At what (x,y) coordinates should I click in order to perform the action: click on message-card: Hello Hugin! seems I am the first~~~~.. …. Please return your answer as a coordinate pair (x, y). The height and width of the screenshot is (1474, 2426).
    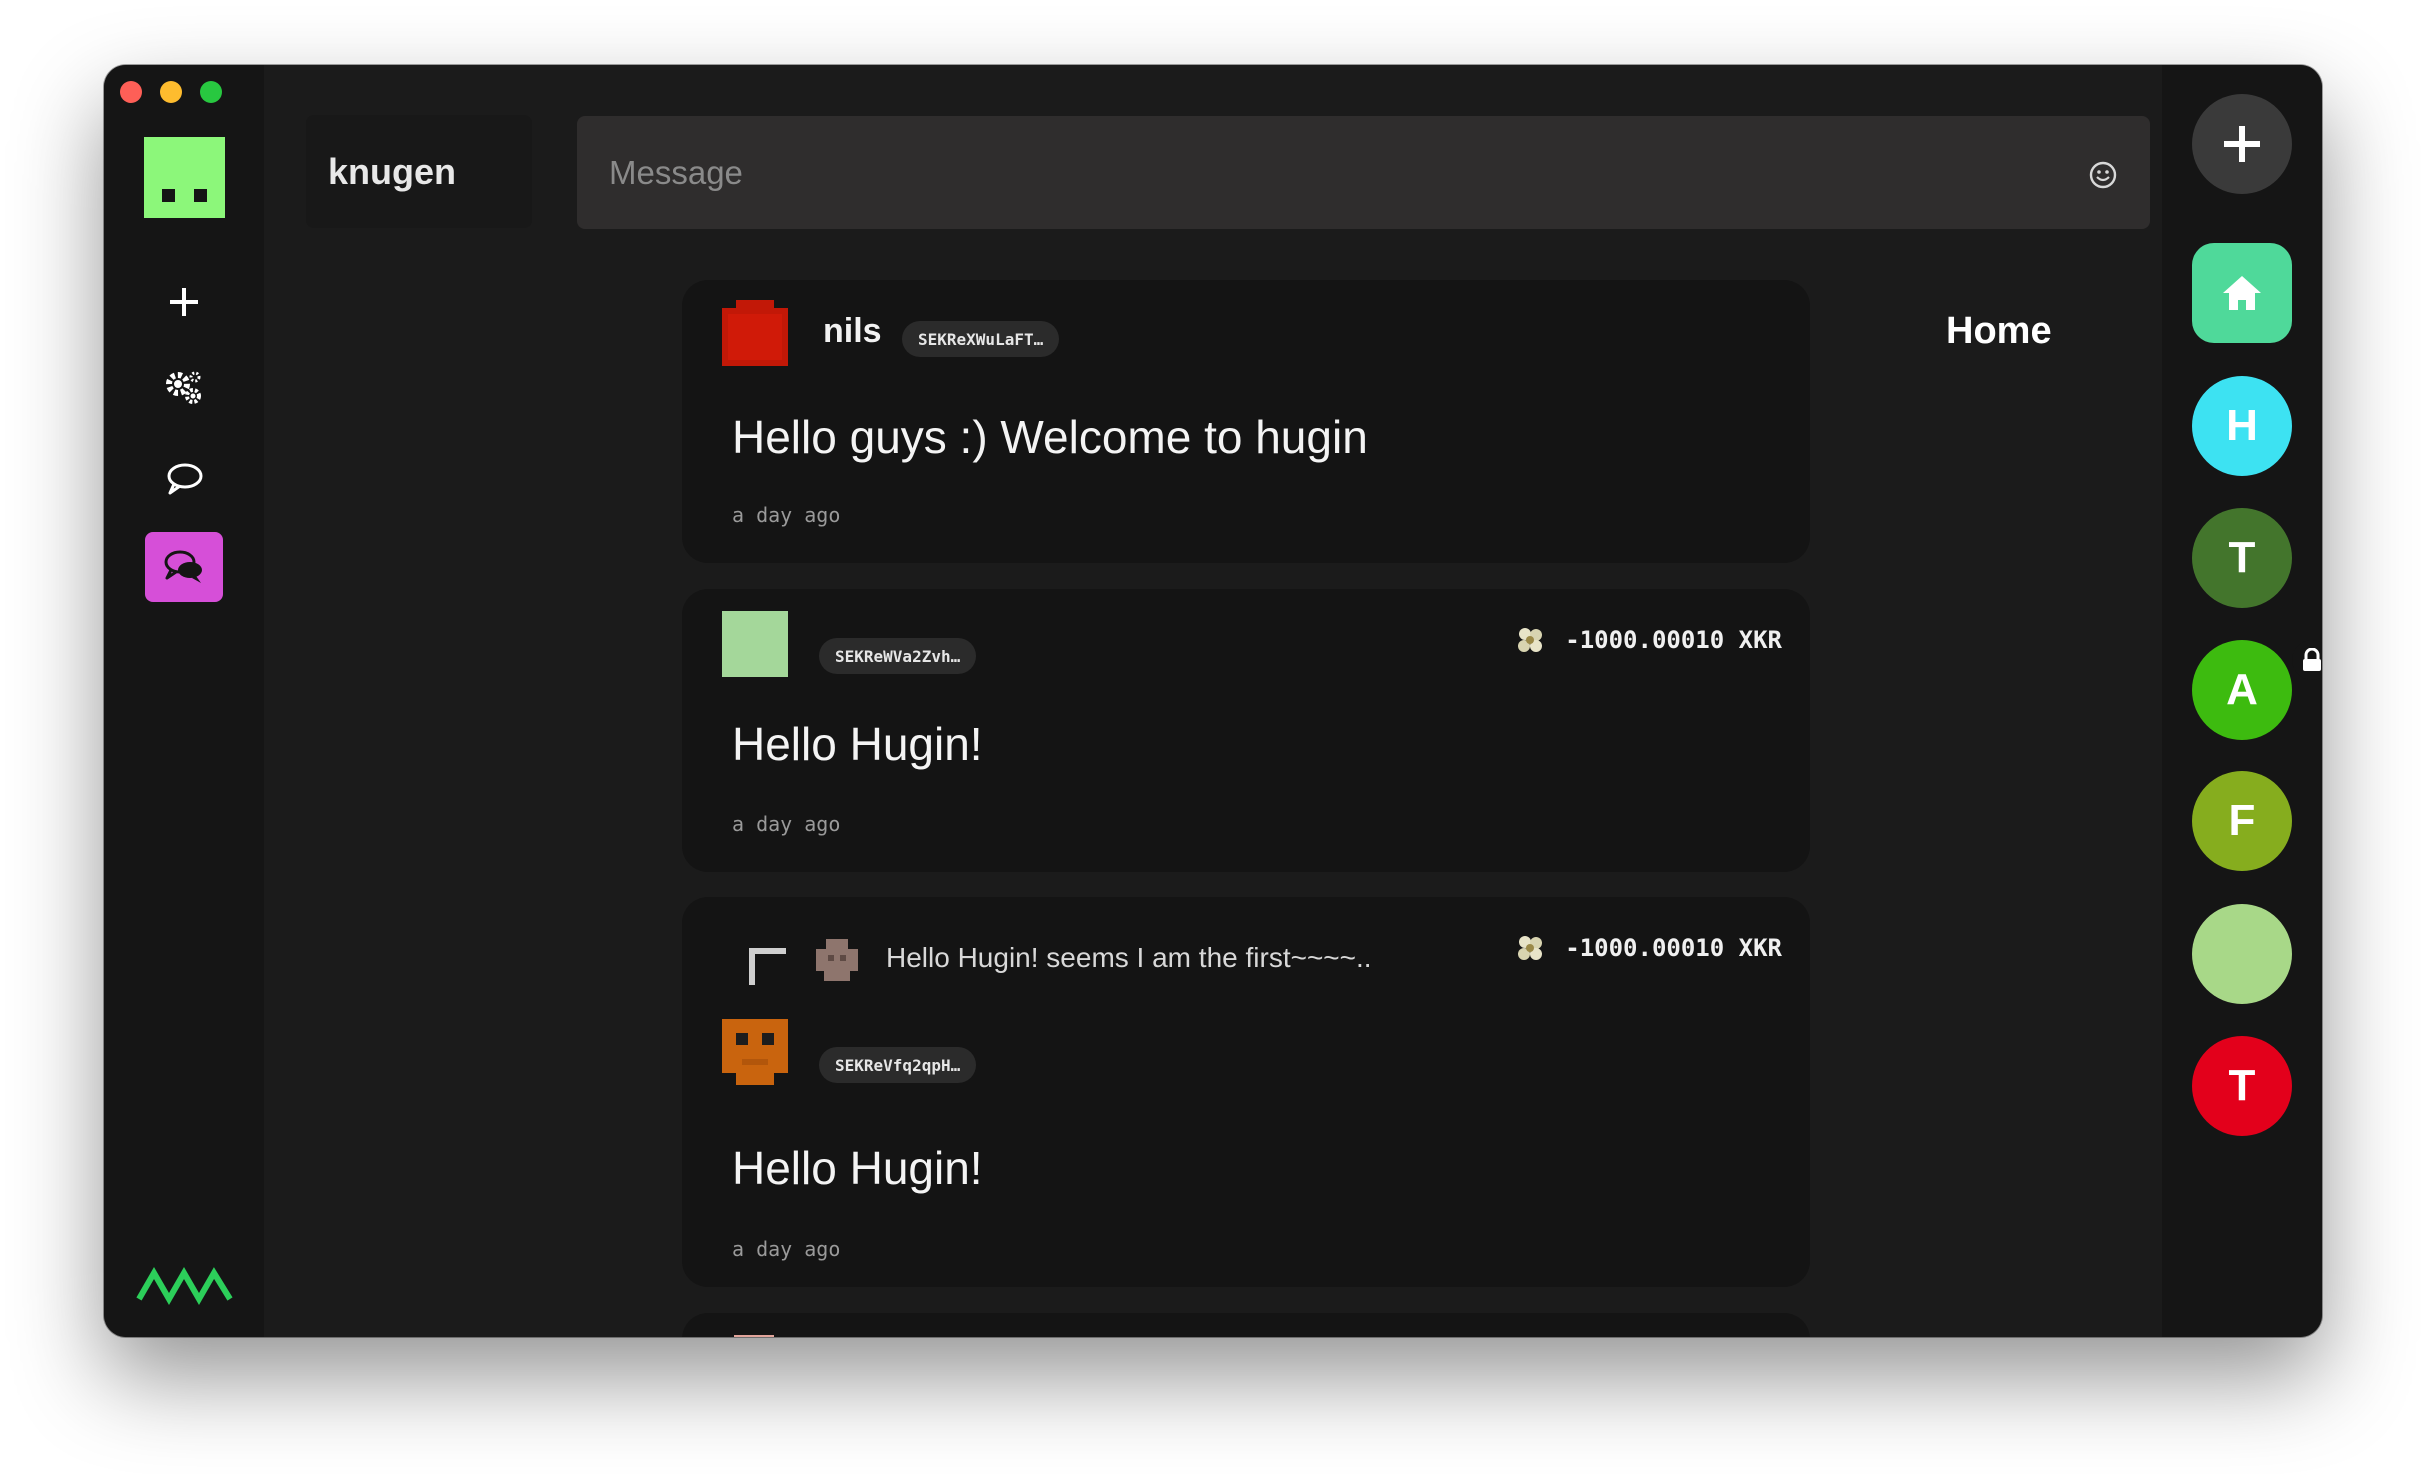
    Looking at the image, I should click on (1246, 1092).